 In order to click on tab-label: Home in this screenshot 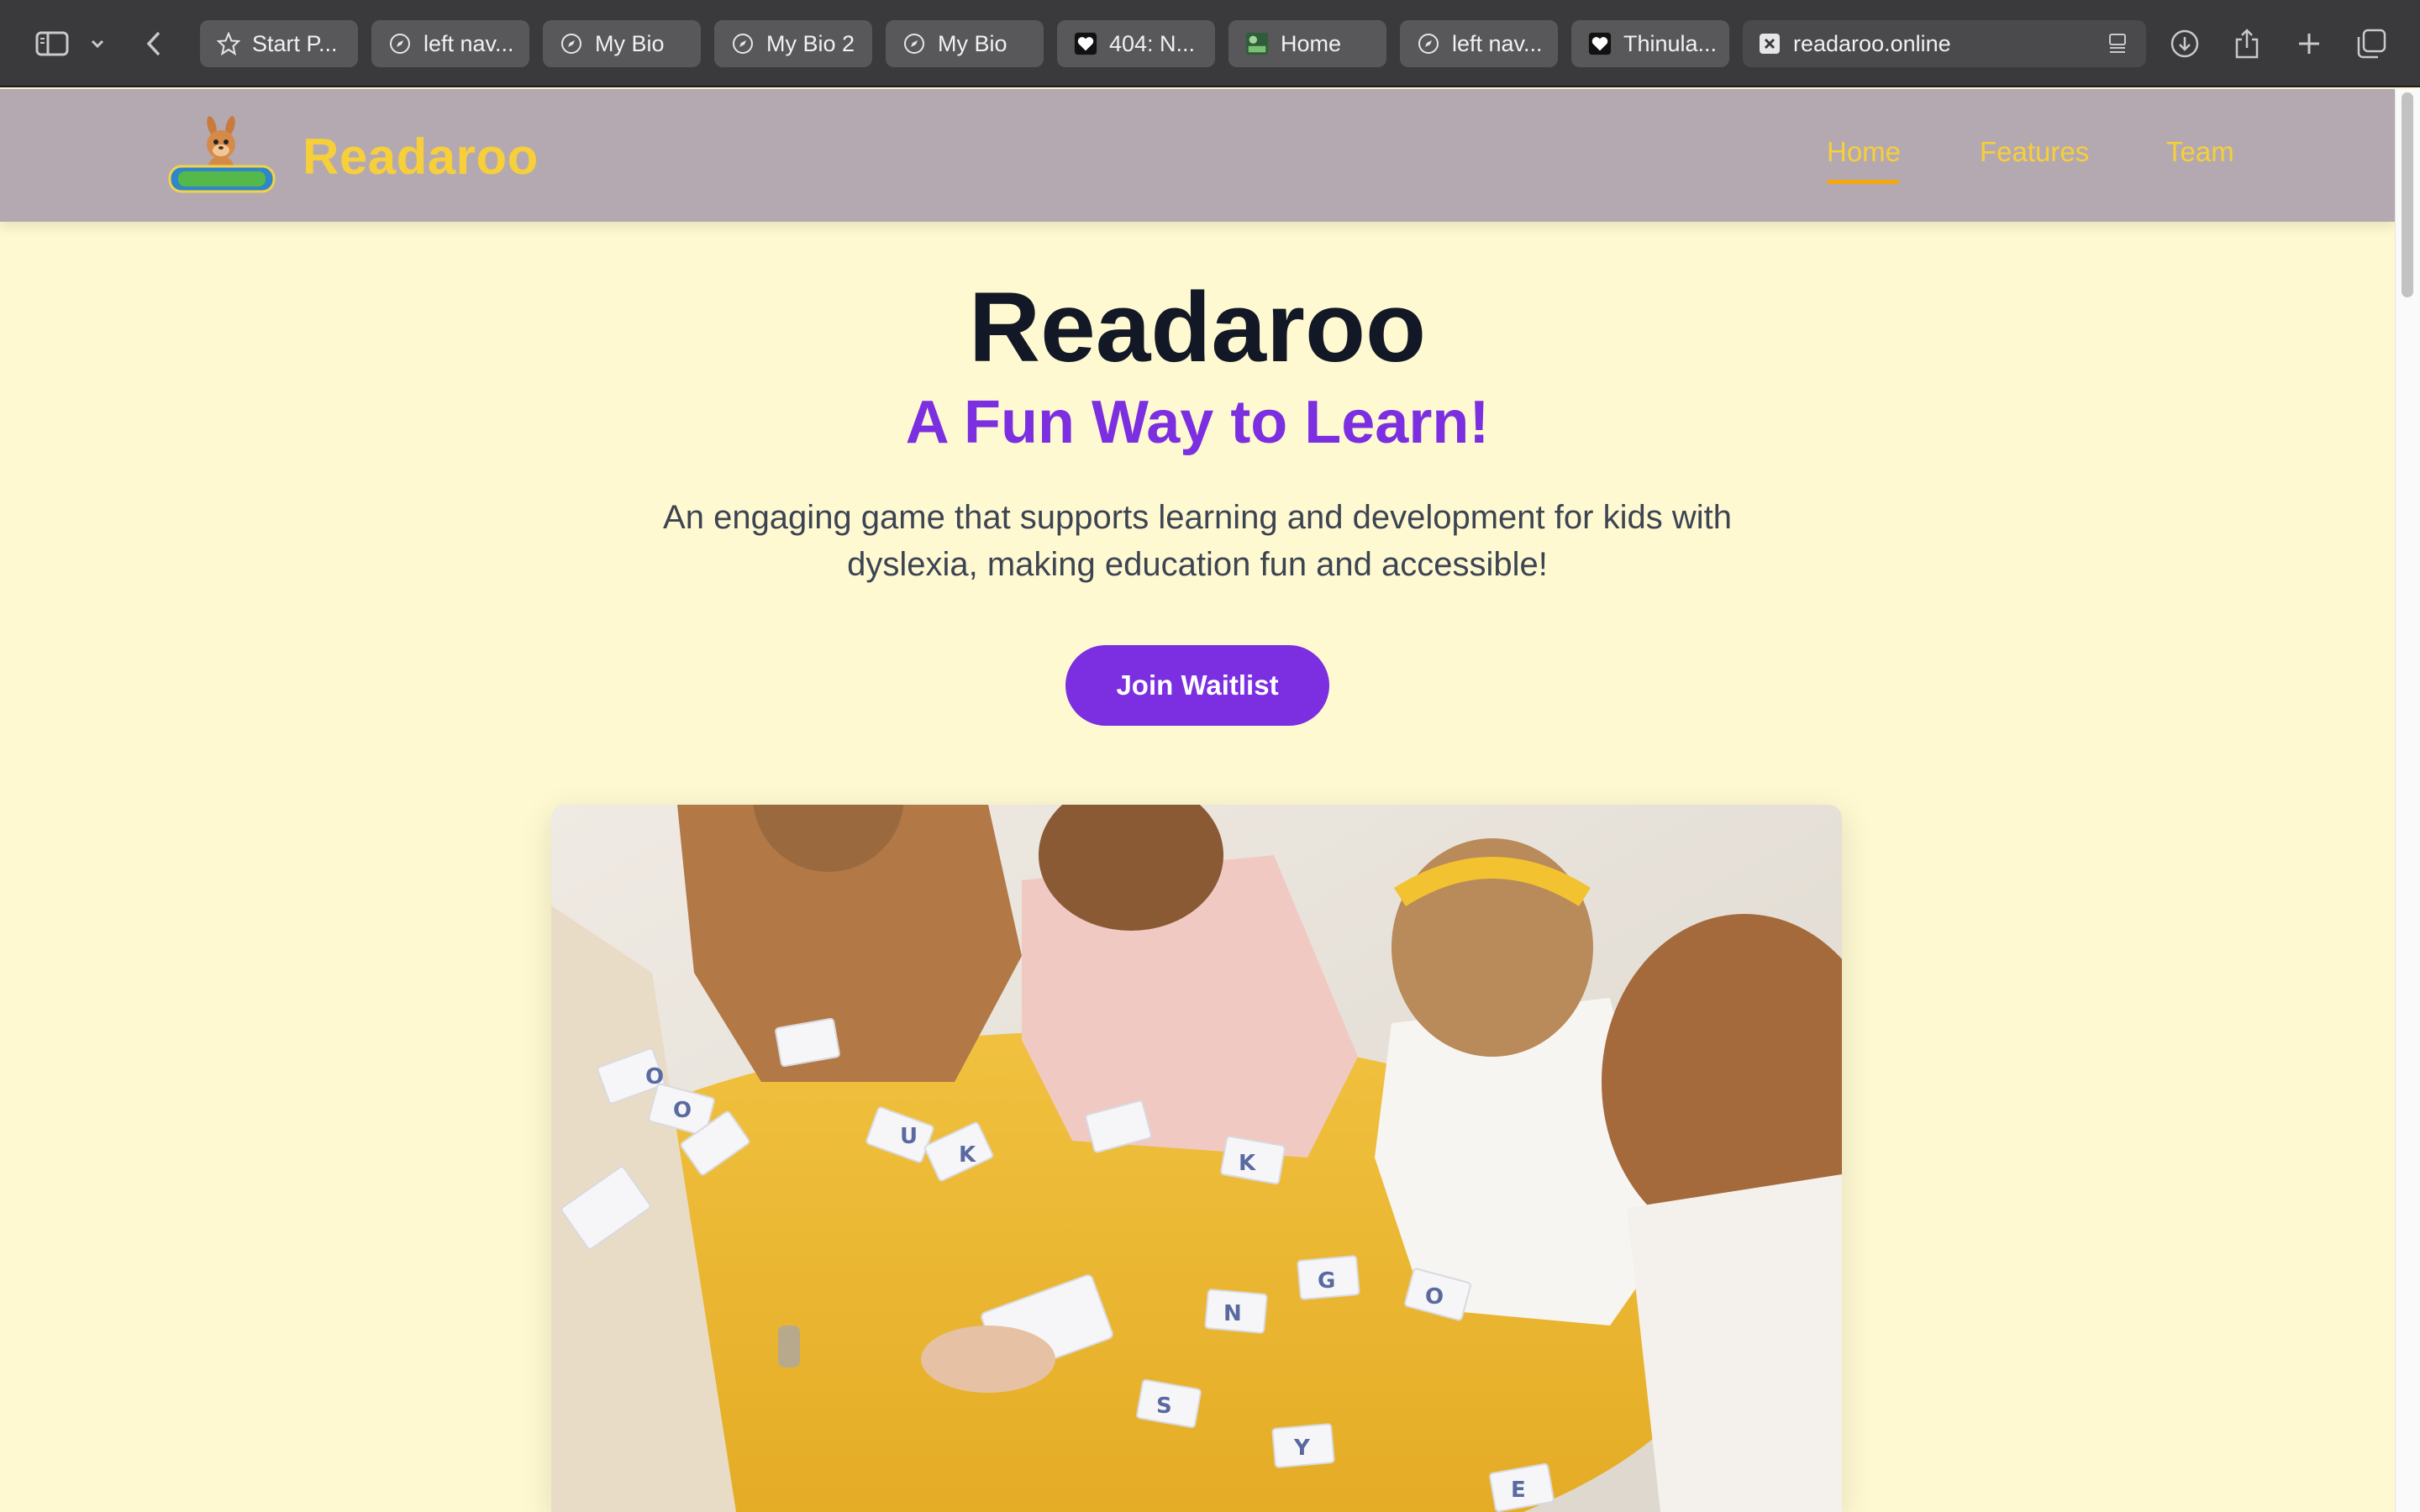, I will do `click(1312, 43)`.